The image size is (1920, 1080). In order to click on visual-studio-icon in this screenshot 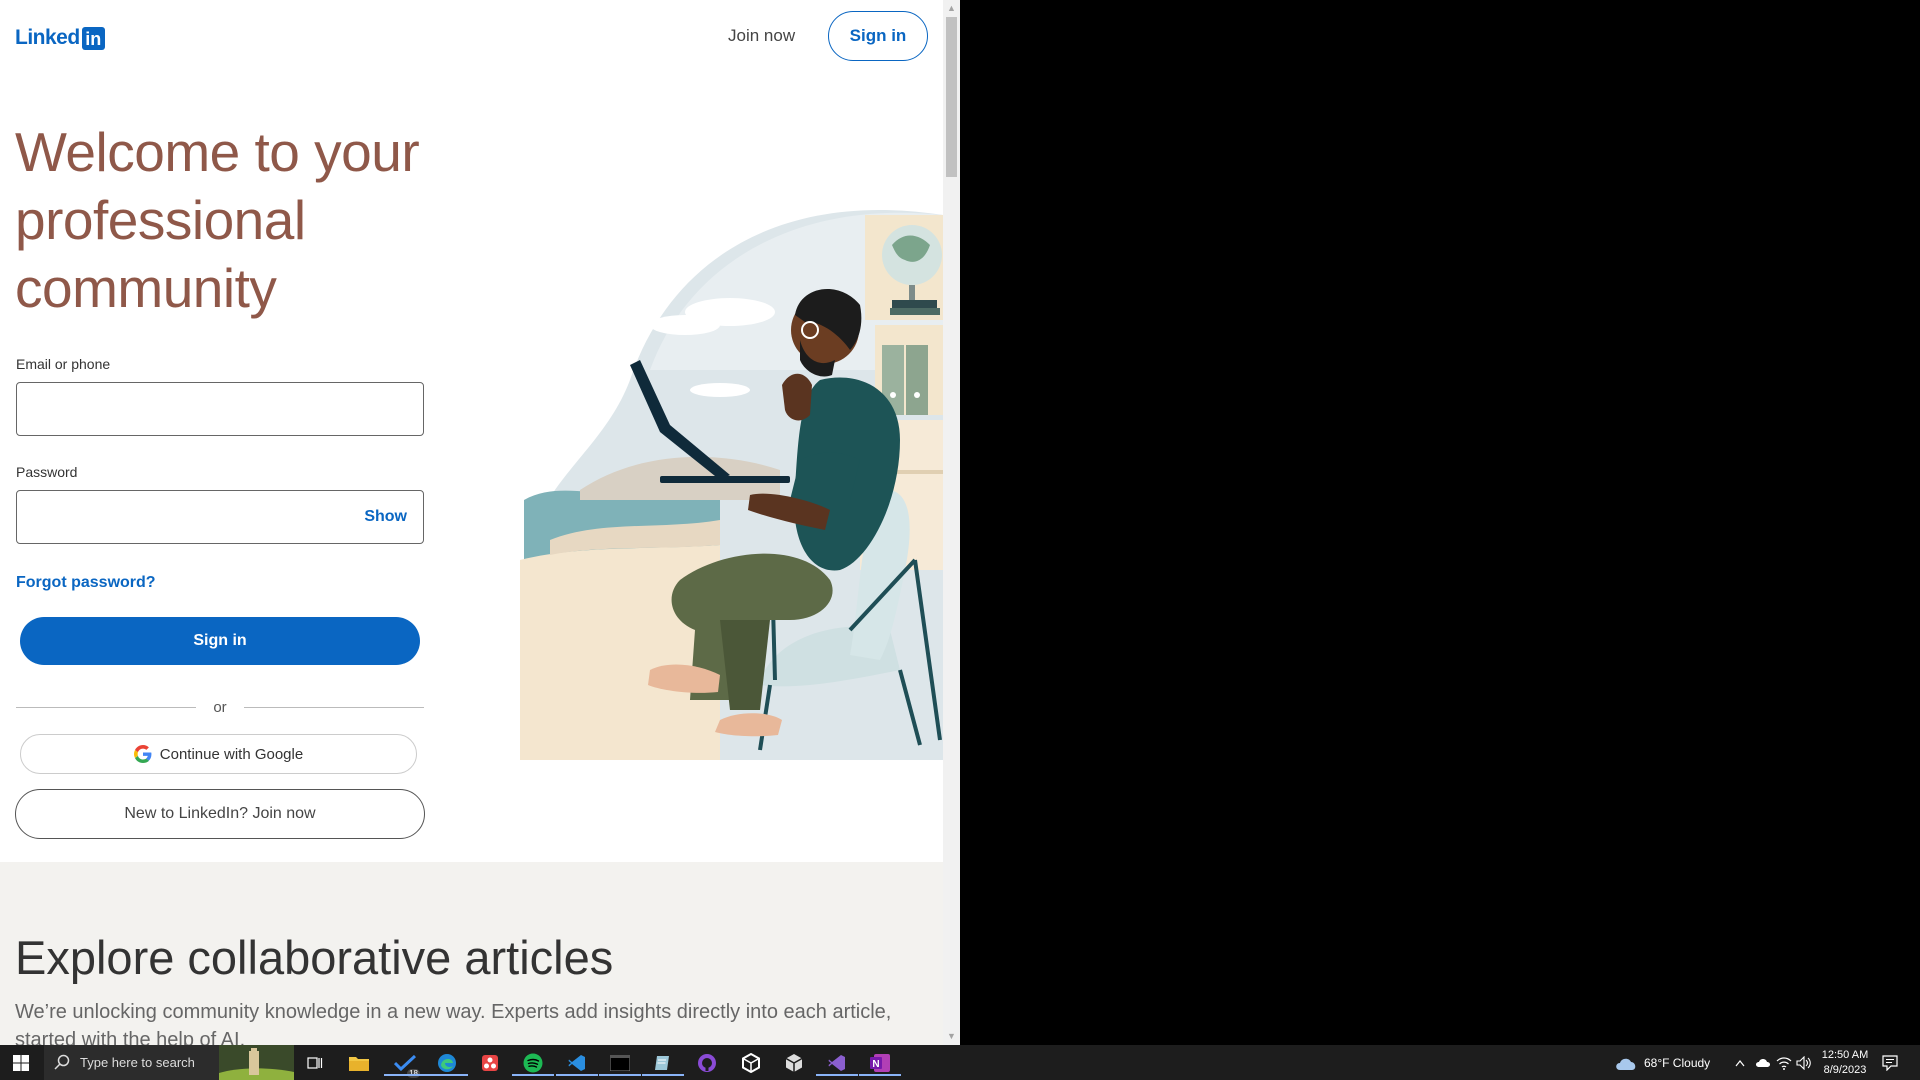, I will do `click(837, 1063)`.